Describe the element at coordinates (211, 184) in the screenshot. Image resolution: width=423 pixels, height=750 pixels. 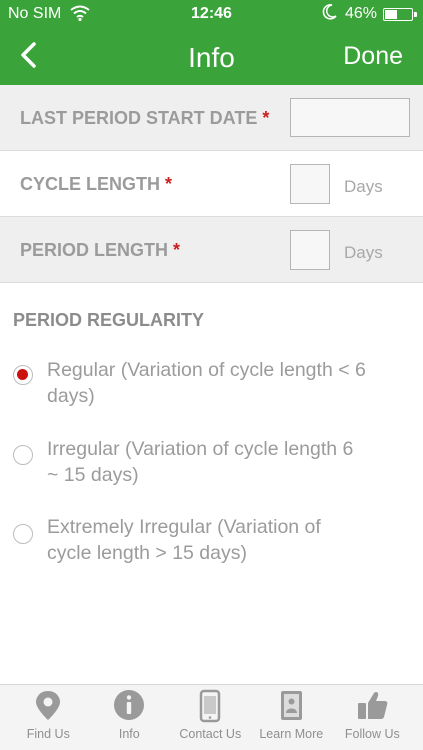
I see `cycle-length-row: CYCLE LENGTH * Days` at that location.